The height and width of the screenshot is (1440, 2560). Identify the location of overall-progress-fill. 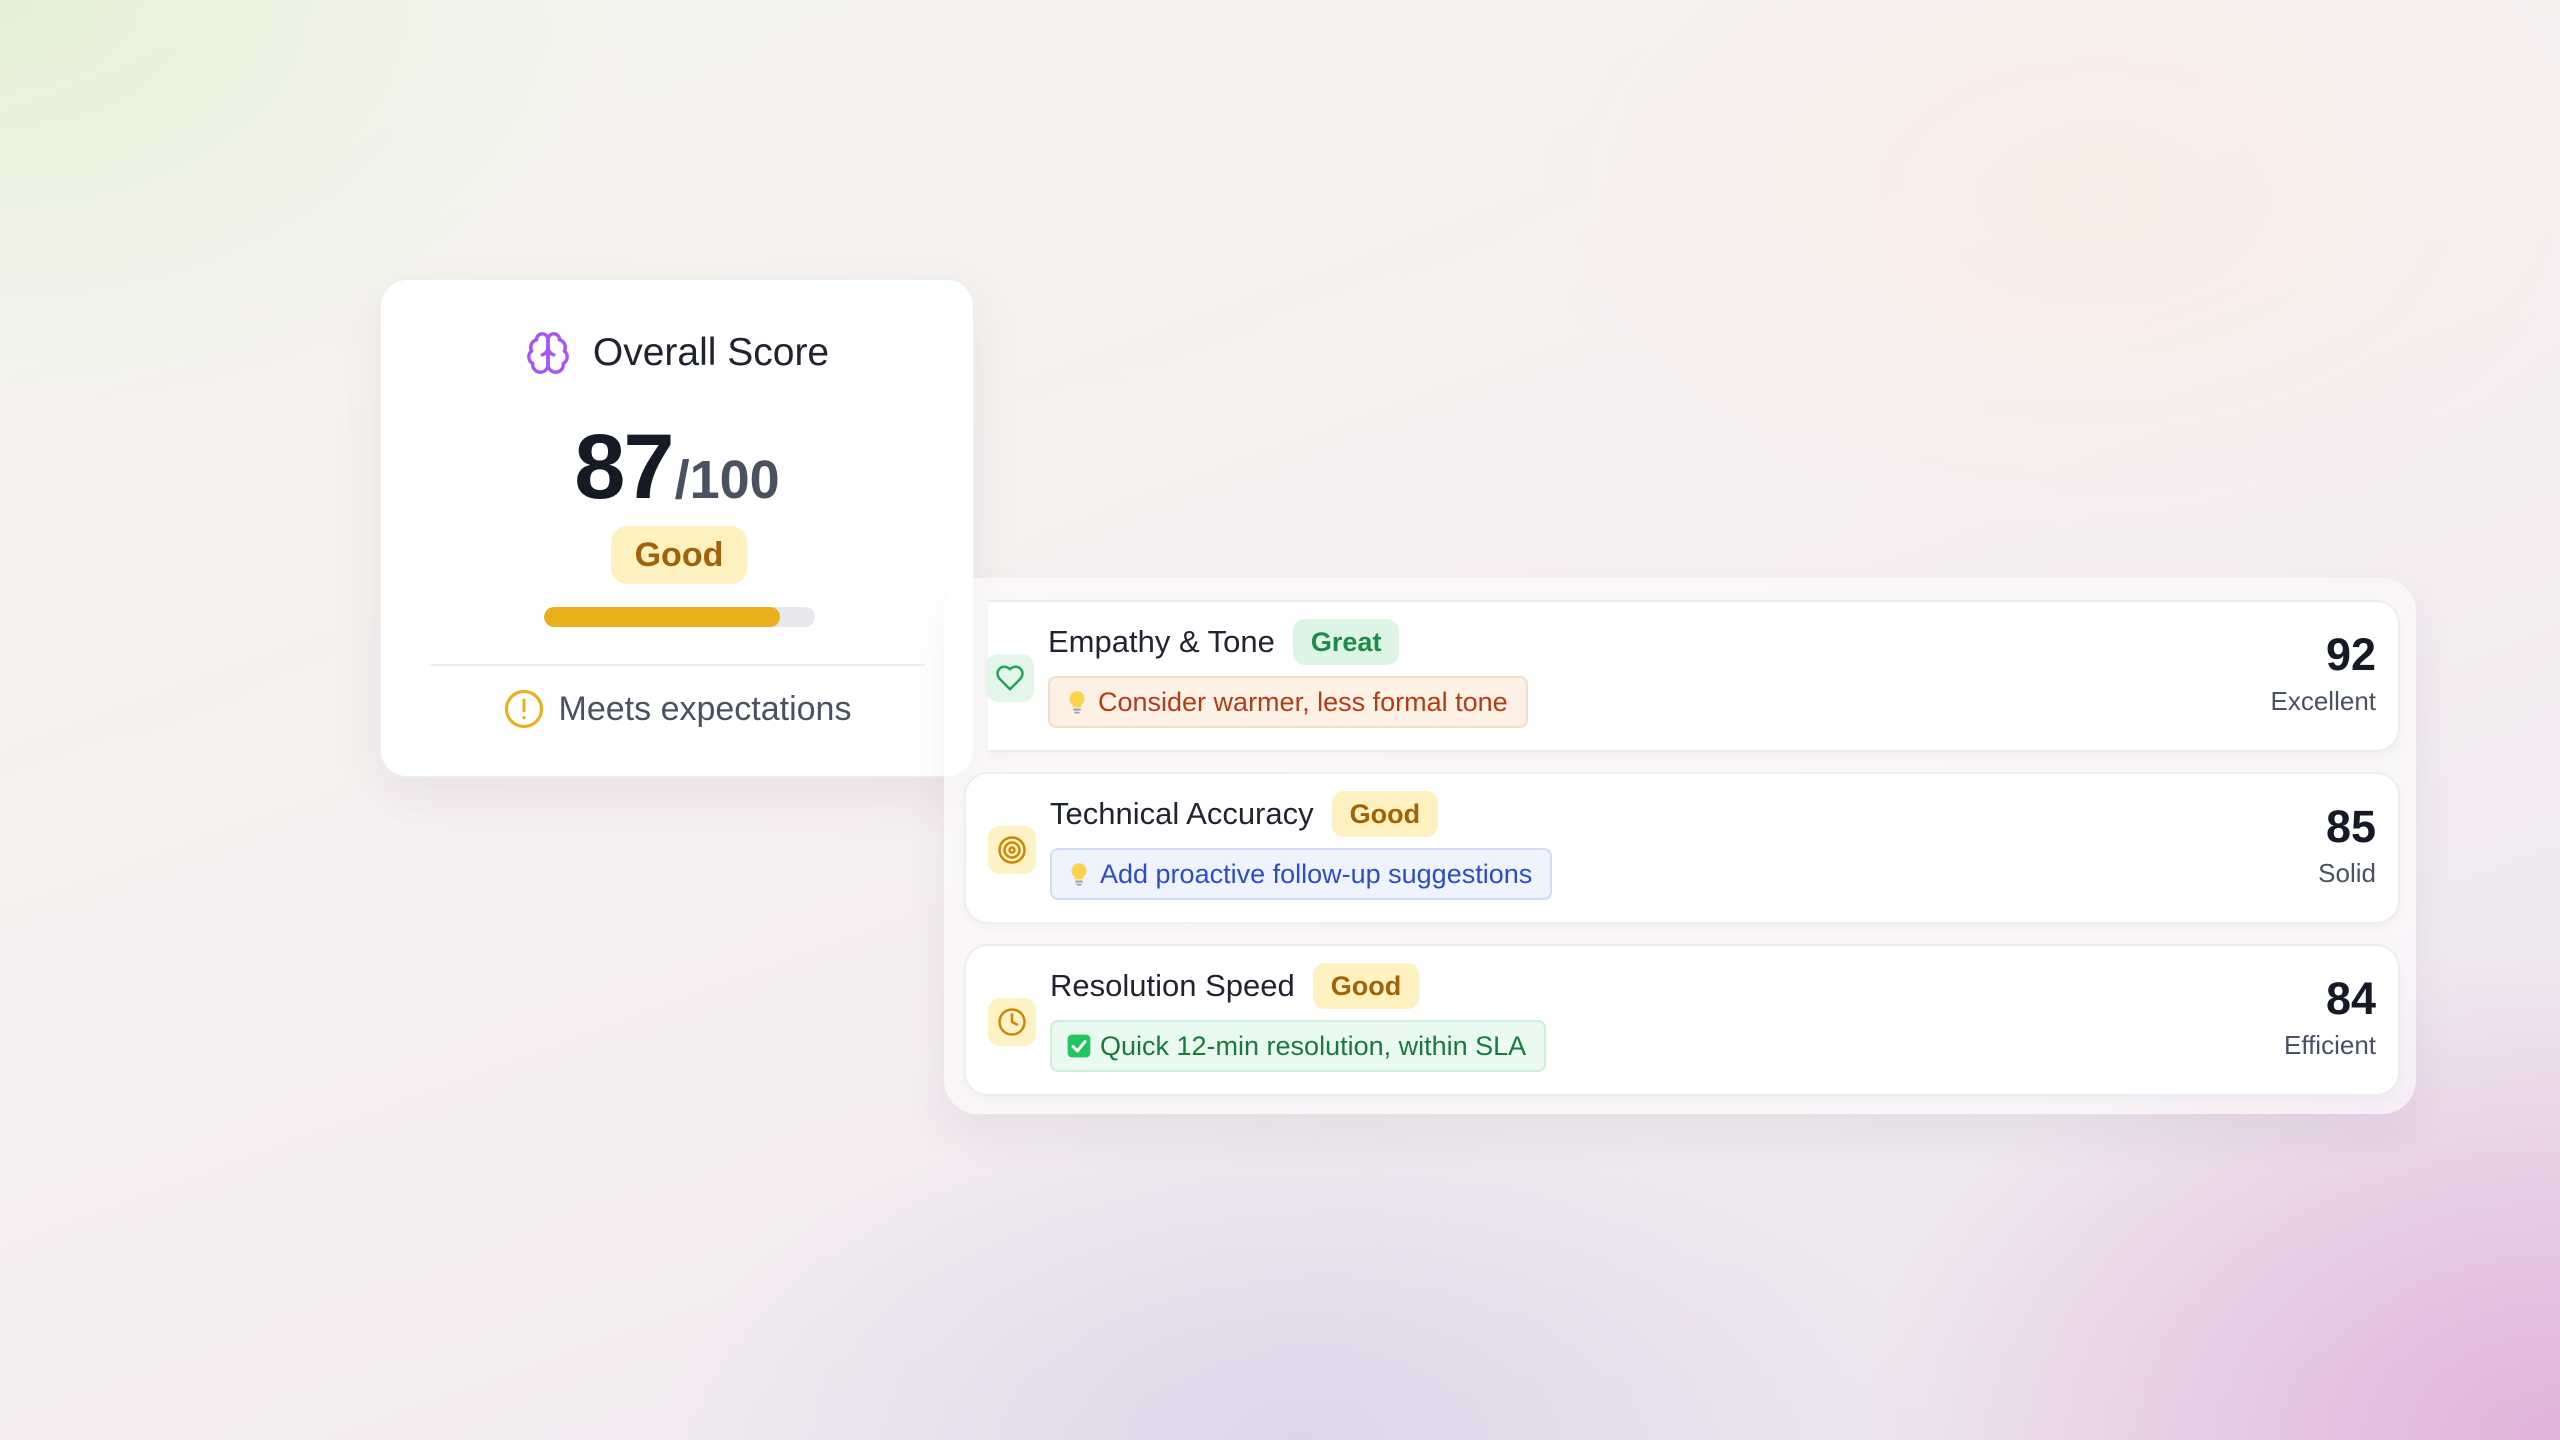
(662, 617).